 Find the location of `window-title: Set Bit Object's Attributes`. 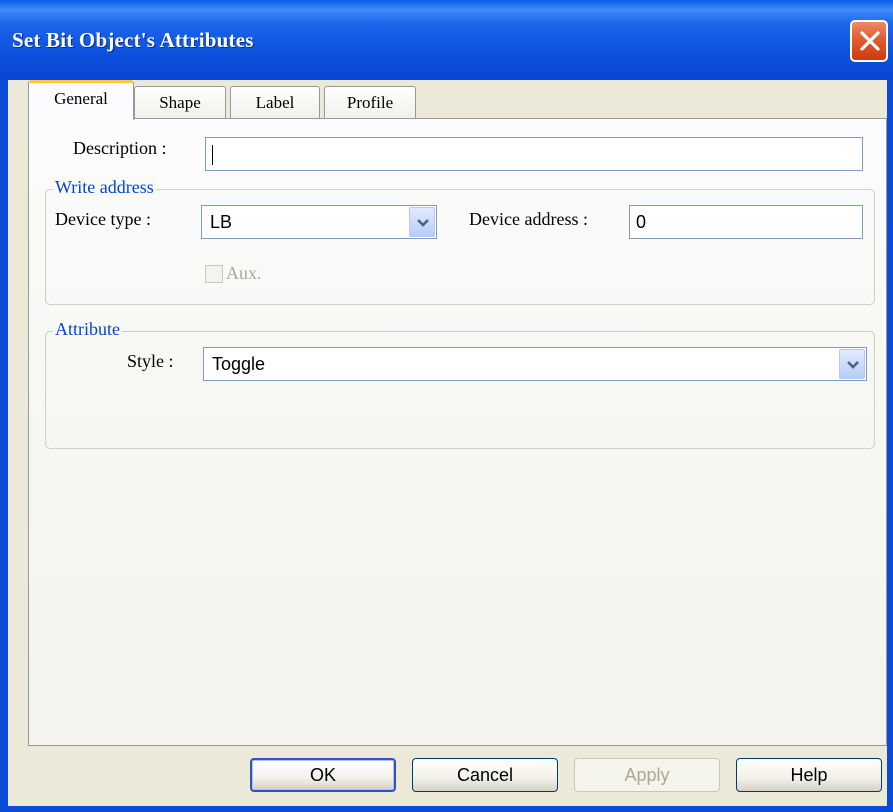

window-title: Set Bit Object's Attributes is located at coordinates (133, 40).